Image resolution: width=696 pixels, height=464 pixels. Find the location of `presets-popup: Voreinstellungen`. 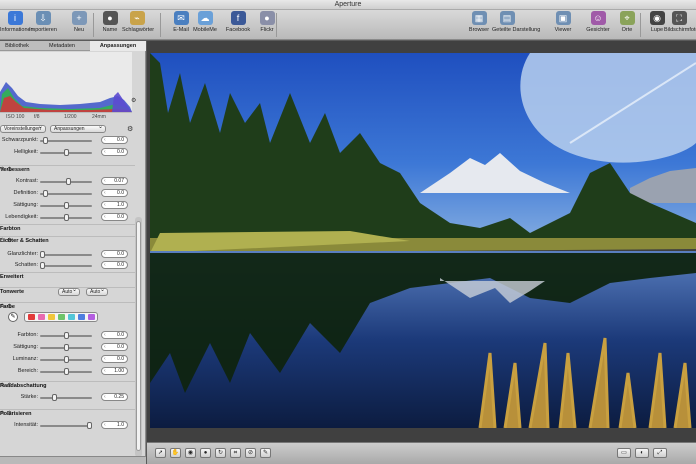

presets-popup: Voreinstellungen is located at coordinates (23, 128).